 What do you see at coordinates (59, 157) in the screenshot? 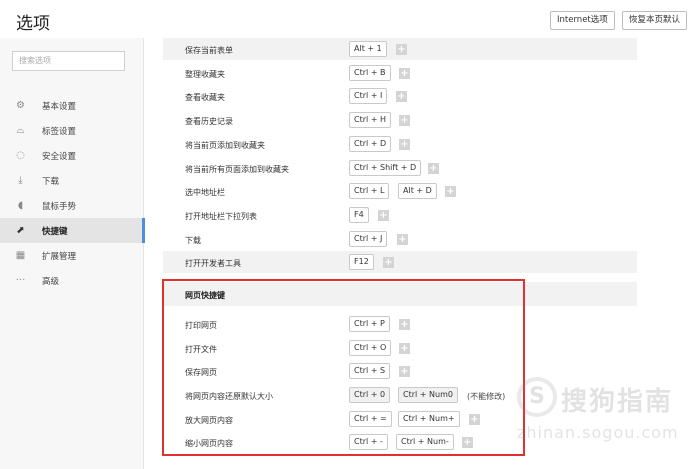
I see `sidebar-item-label: 安全设置` at bounding box center [59, 157].